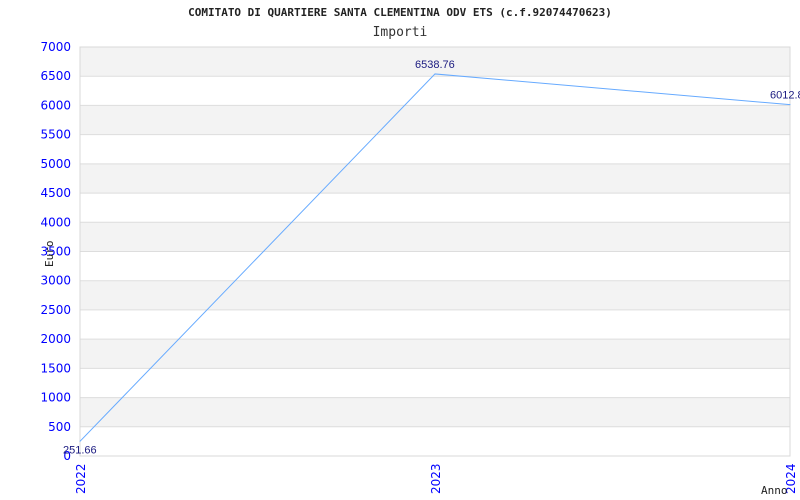 Image resolution: width=800 pixels, height=500 pixels. Describe the element at coordinates (55, 339) in the screenshot. I see `y-tick-label: 2000` at that location.